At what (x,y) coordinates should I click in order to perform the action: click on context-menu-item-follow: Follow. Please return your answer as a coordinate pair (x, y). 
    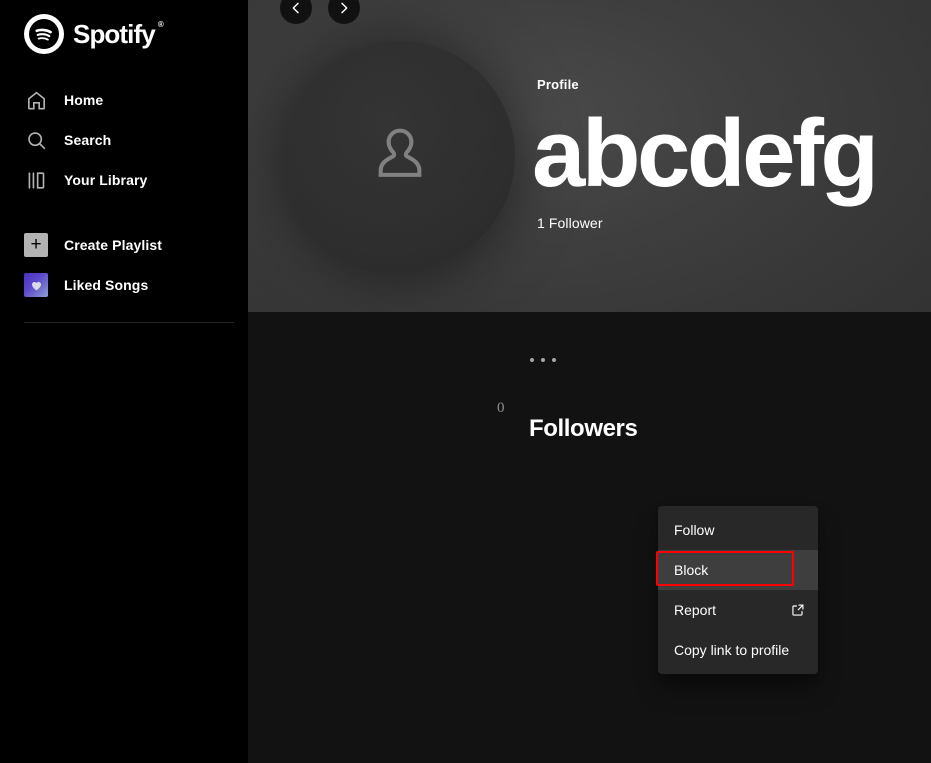
    Looking at the image, I should click on (738, 530).